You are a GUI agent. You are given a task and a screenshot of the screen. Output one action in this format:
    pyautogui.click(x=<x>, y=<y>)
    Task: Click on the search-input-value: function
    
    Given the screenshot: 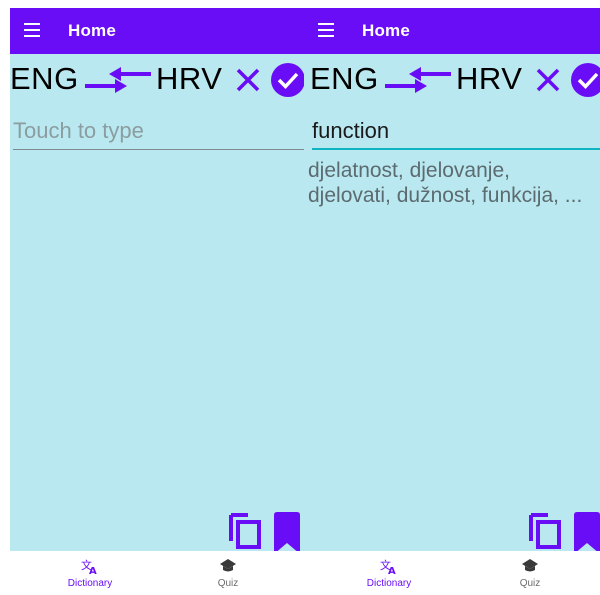 What is the action you would take?
    pyautogui.click(x=351, y=130)
    